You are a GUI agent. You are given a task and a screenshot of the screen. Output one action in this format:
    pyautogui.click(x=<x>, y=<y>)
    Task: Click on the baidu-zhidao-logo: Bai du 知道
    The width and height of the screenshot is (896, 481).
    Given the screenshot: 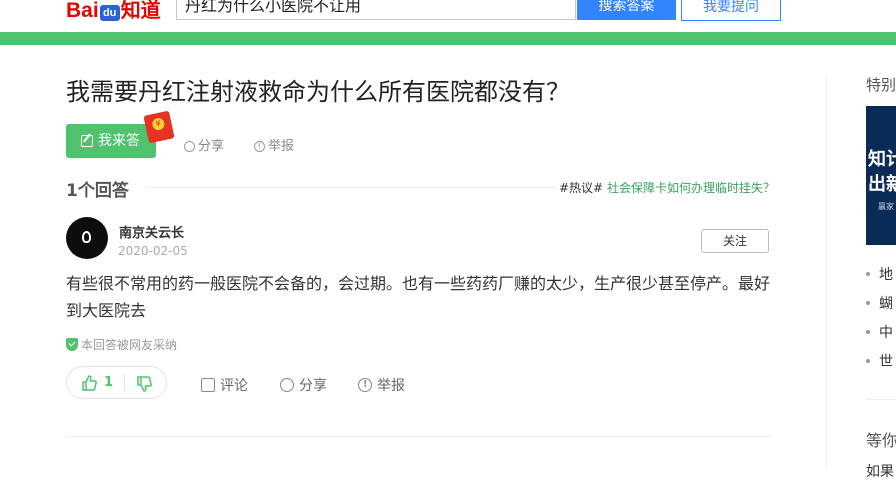 What is the action you would take?
    pyautogui.click(x=113, y=11)
    